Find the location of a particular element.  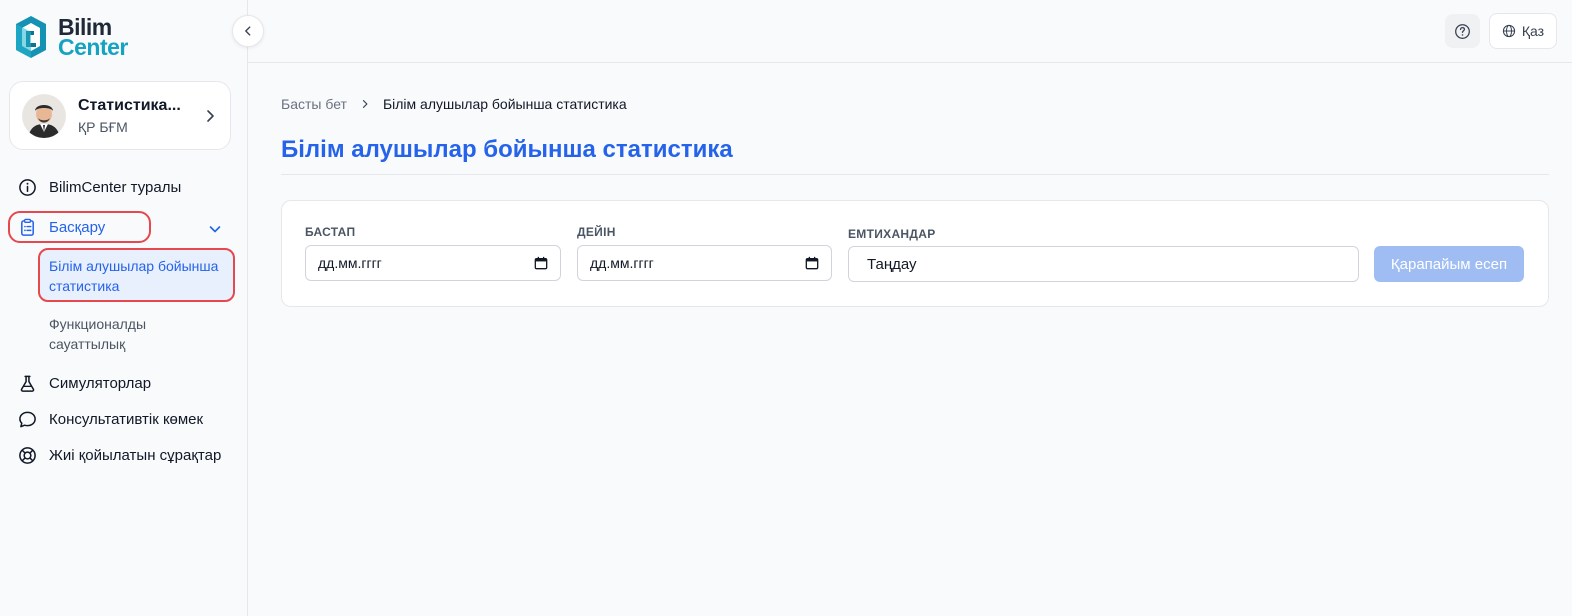

from-date-input: дд.мм.гггг is located at coordinates (433, 263).